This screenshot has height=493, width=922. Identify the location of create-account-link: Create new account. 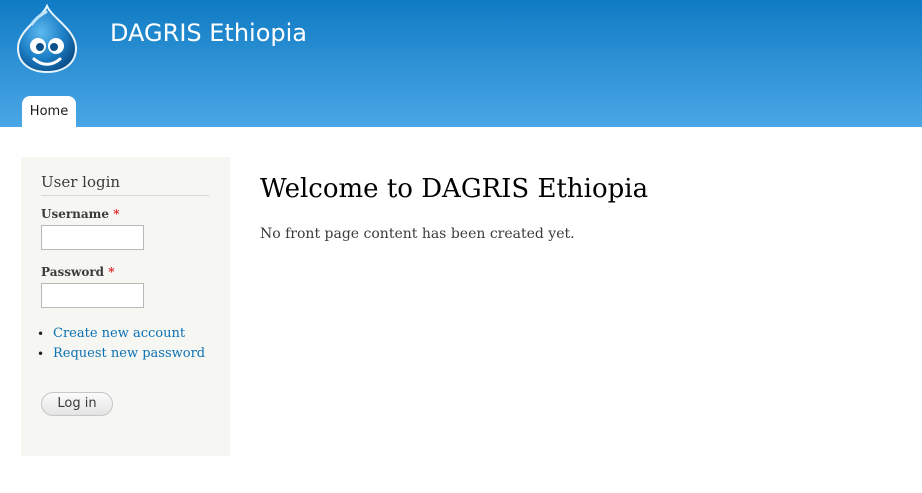
(119, 333).